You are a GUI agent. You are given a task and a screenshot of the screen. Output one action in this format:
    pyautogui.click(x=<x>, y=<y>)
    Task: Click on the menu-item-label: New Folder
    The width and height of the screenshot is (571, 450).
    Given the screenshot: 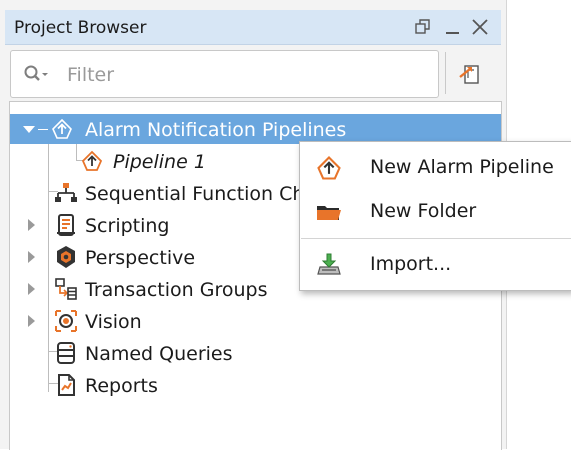 What is the action you would take?
    pyautogui.click(x=423, y=211)
    